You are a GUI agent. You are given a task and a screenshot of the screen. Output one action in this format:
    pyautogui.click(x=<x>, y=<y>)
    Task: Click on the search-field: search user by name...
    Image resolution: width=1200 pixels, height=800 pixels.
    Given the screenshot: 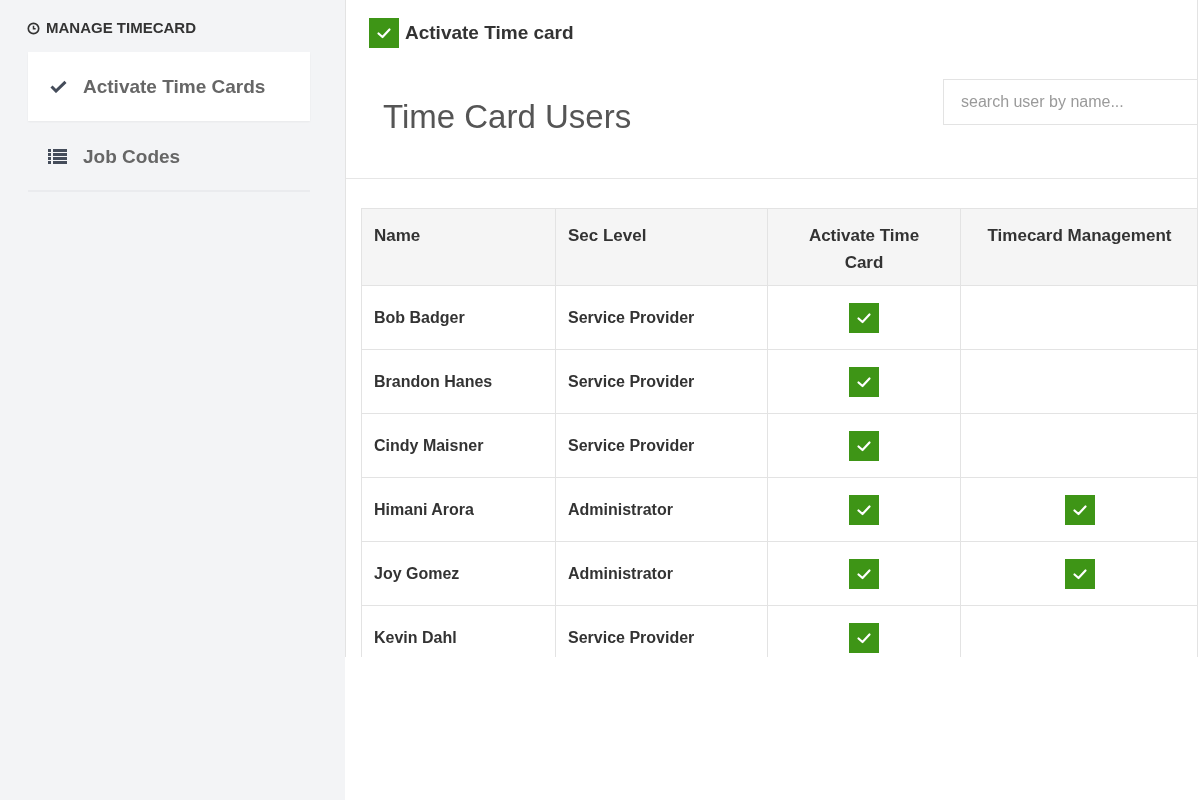 What is the action you would take?
    pyautogui.click(x=1070, y=102)
    